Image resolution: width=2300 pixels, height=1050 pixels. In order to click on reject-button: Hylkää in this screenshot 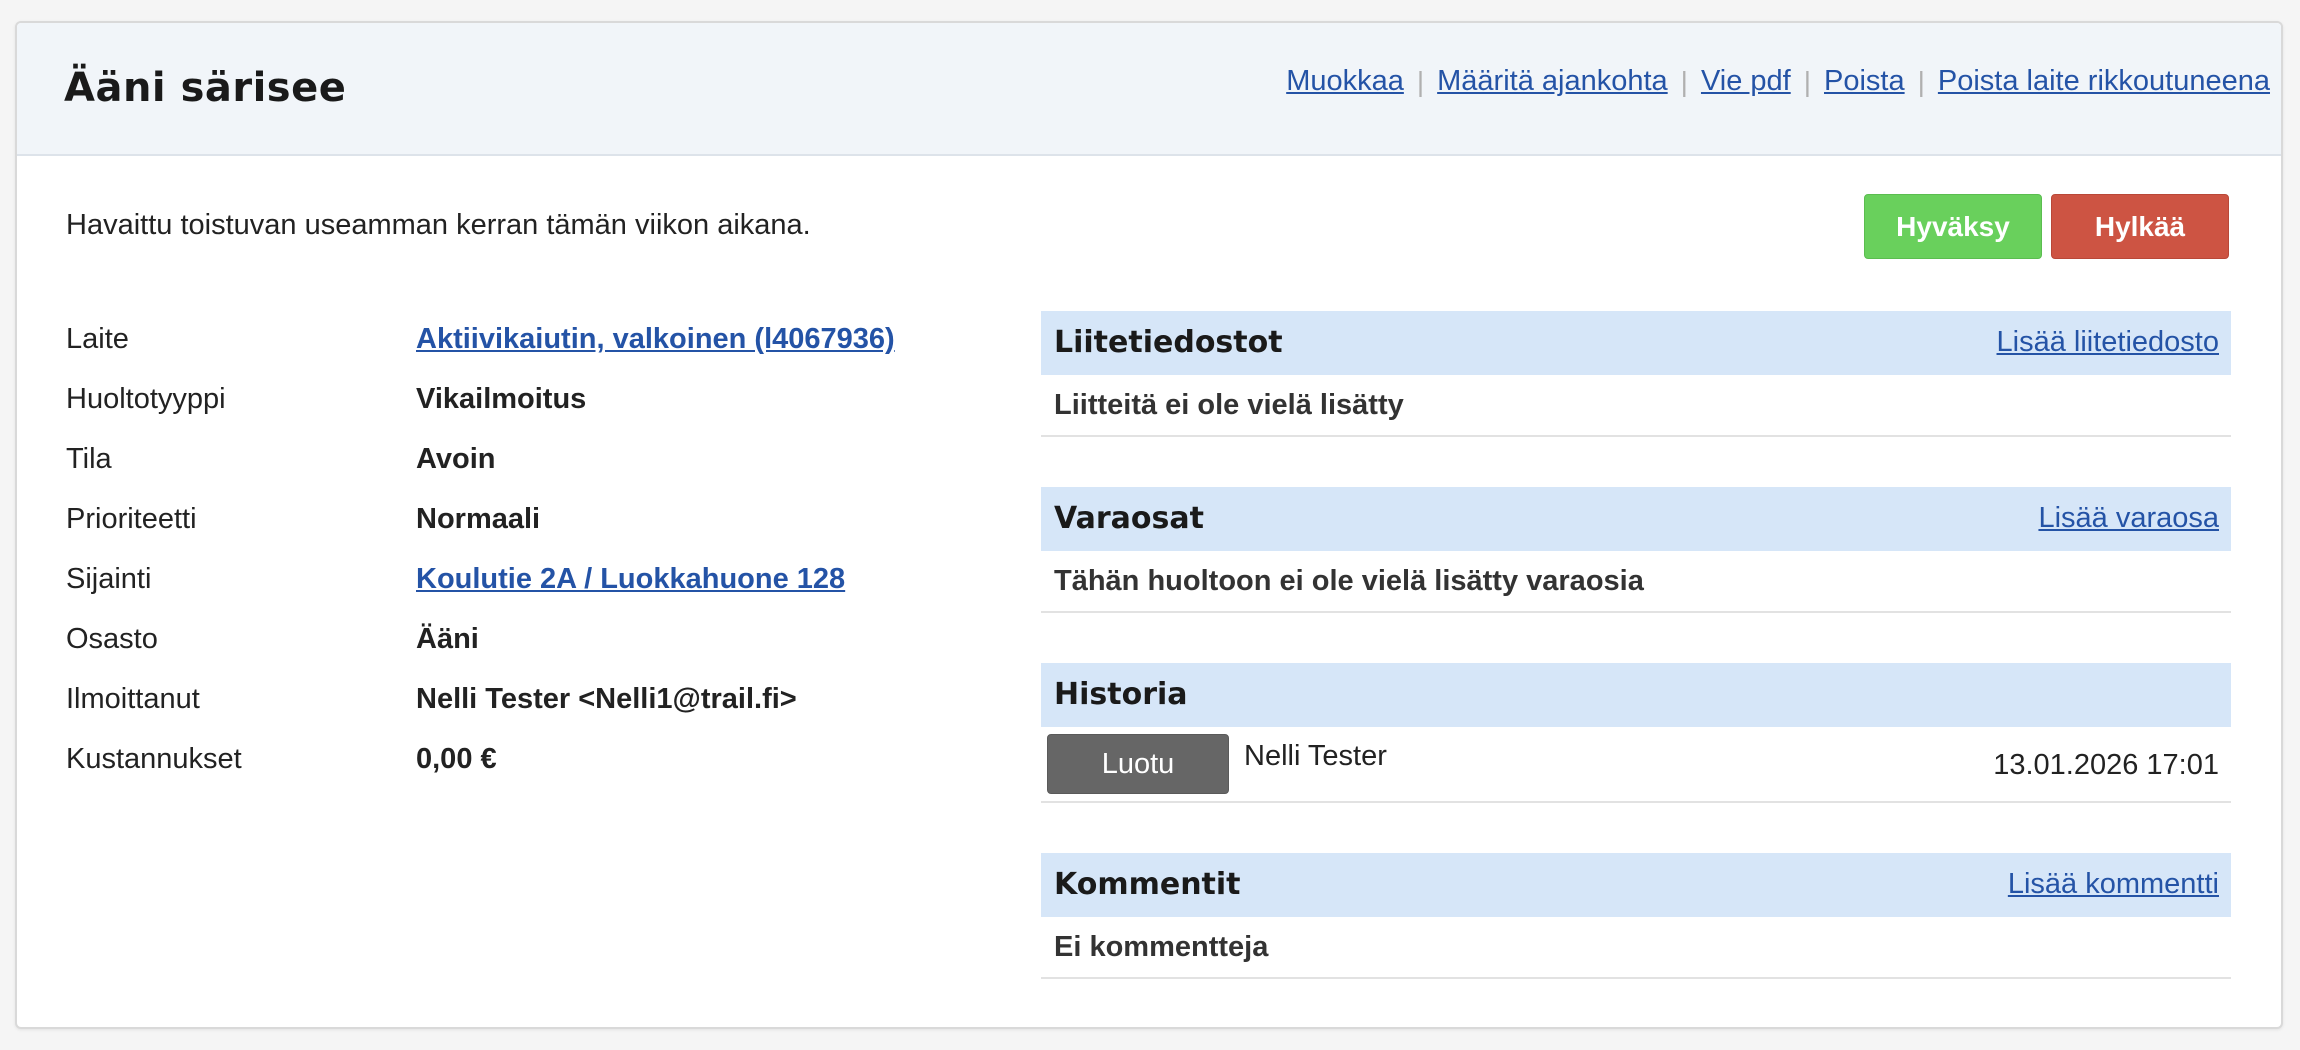, I will do `click(2140, 226)`.